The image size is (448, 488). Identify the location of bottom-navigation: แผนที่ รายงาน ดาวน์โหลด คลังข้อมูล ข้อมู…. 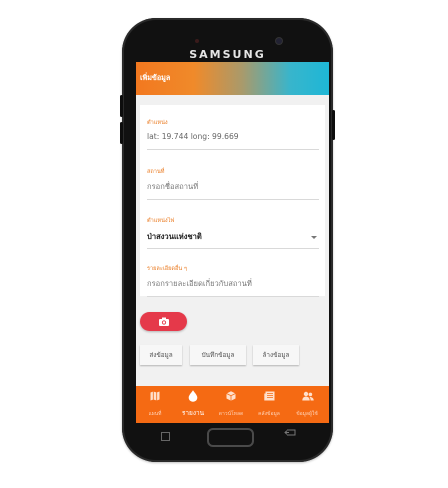
(232, 404).